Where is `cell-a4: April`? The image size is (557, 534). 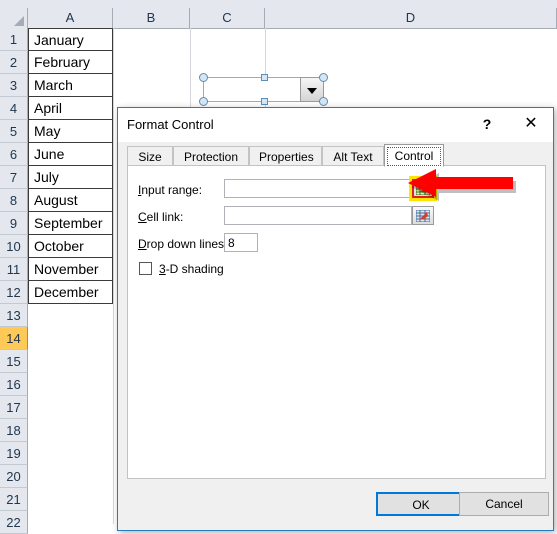
cell-a4: April is located at coordinates (70, 108).